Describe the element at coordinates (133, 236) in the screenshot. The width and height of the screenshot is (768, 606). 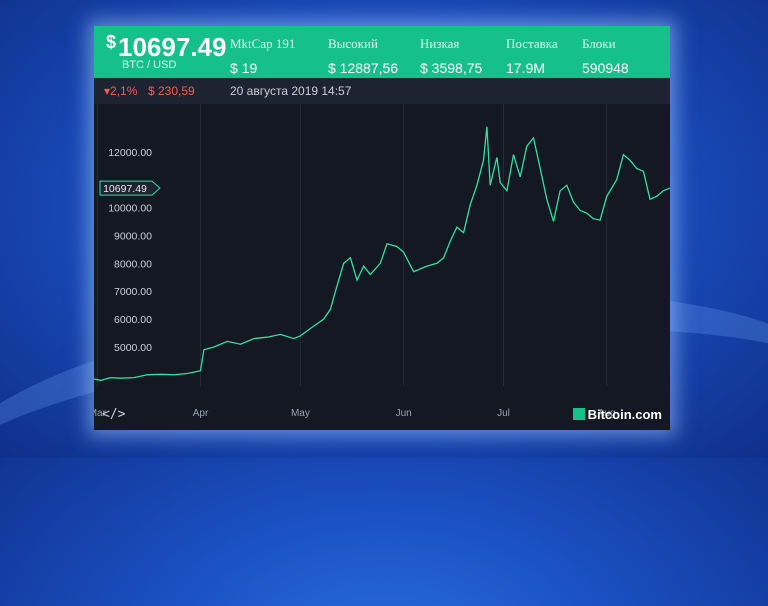
I see `y-tick-label: 9000.00` at that location.